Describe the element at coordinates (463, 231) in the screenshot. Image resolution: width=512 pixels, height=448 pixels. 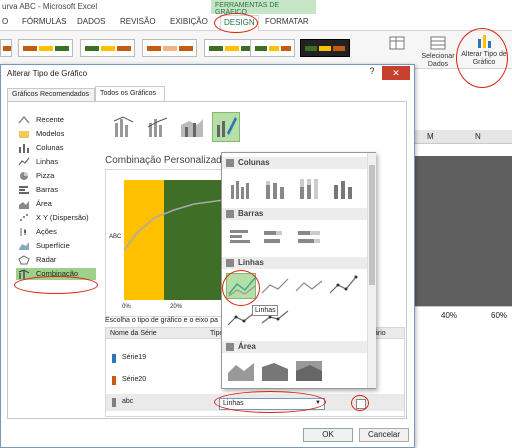
I see `sheet-chart-plot` at that location.